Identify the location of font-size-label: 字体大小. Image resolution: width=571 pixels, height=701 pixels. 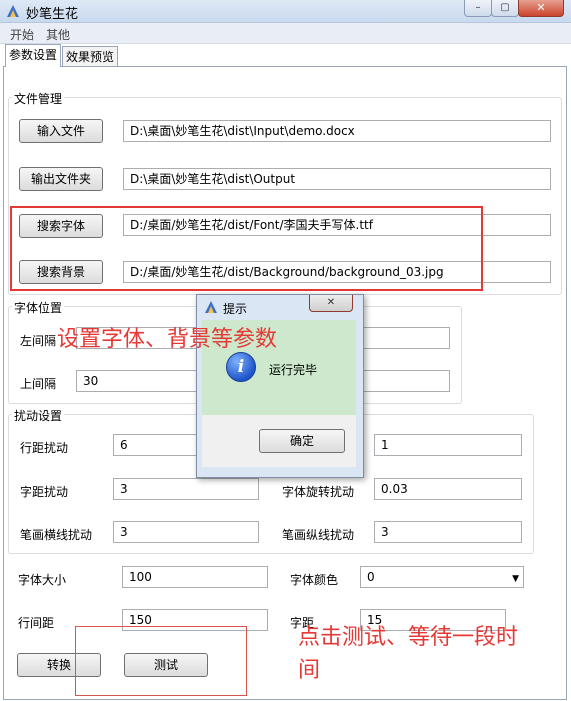
(42, 580).